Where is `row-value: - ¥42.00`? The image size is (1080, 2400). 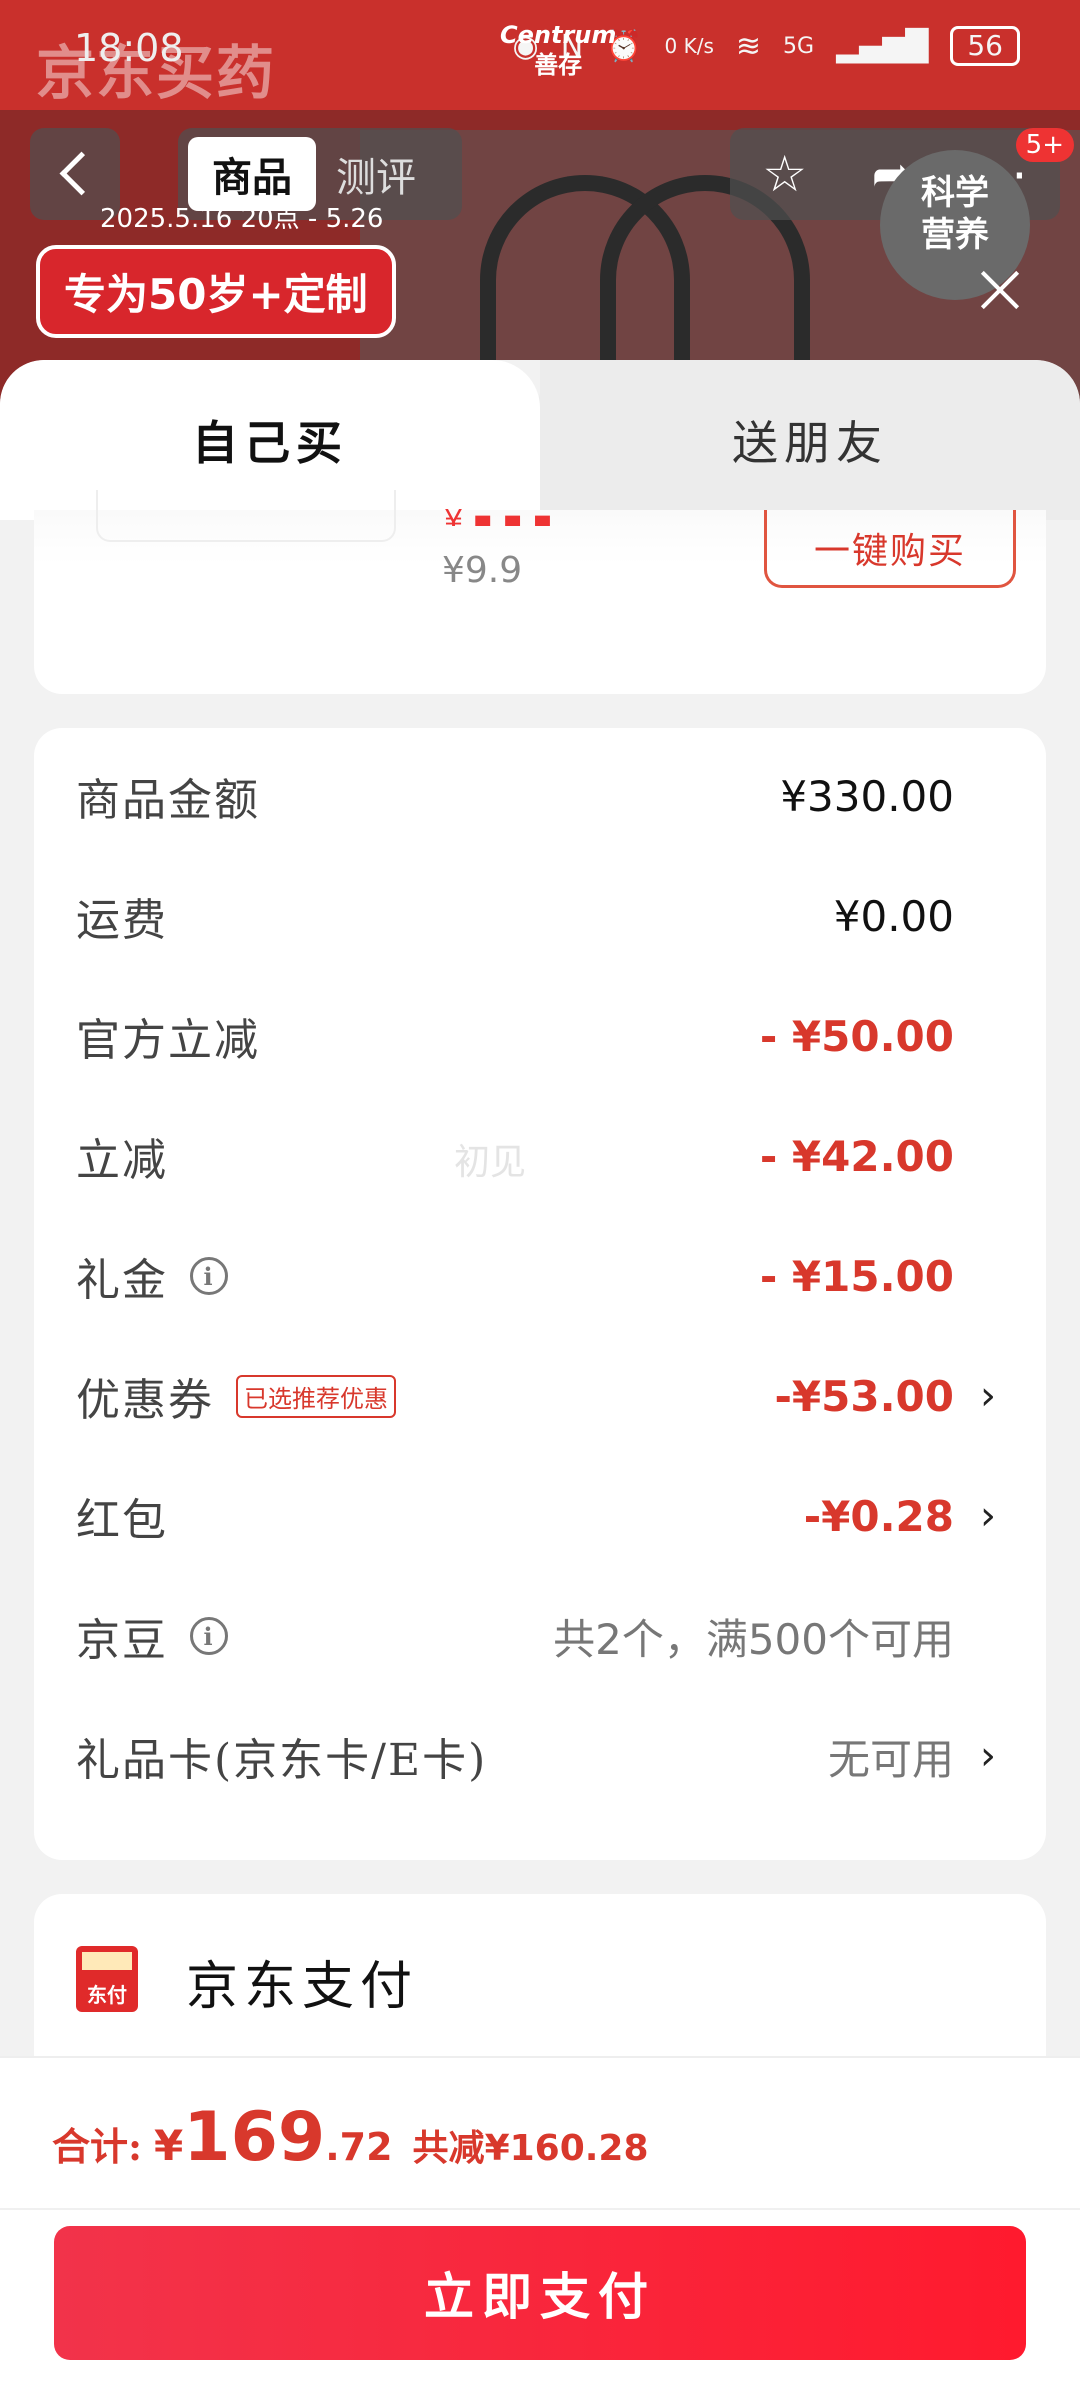 row-value: - ¥42.00 is located at coordinates (856, 1156).